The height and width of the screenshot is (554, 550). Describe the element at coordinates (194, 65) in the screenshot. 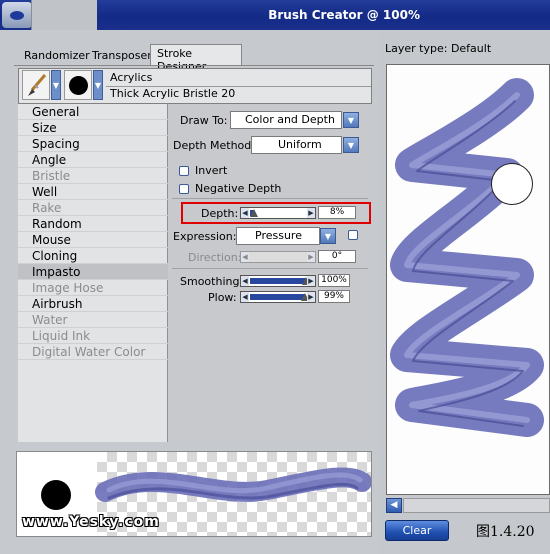

I see `tabs-divider` at that location.